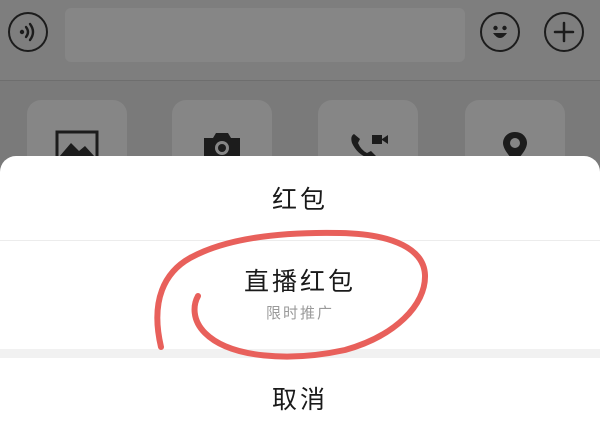 The height and width of the screenshot is (438, 600). I want to click on option-live-red-packet-sublabel: 限时推广, so click(299, 312).